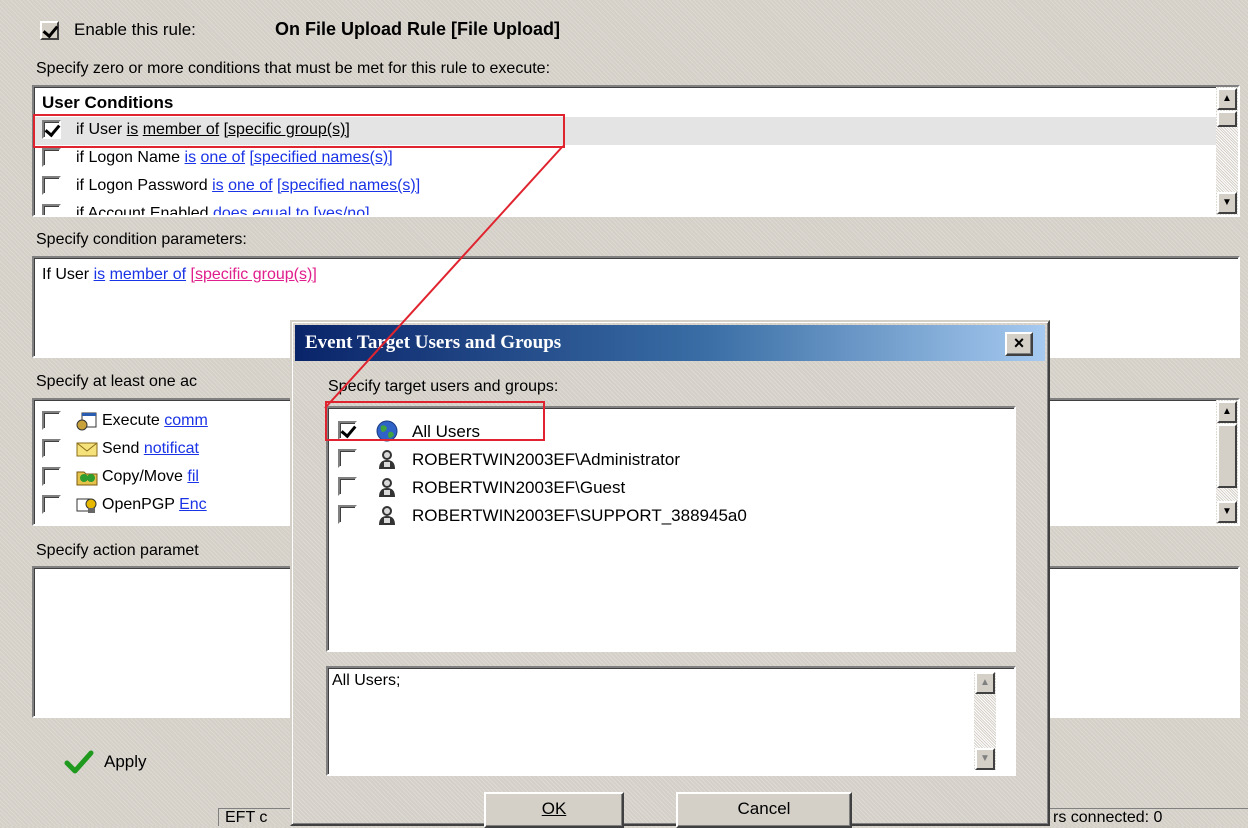  I want to click on execute-icon, so click(87, 423).